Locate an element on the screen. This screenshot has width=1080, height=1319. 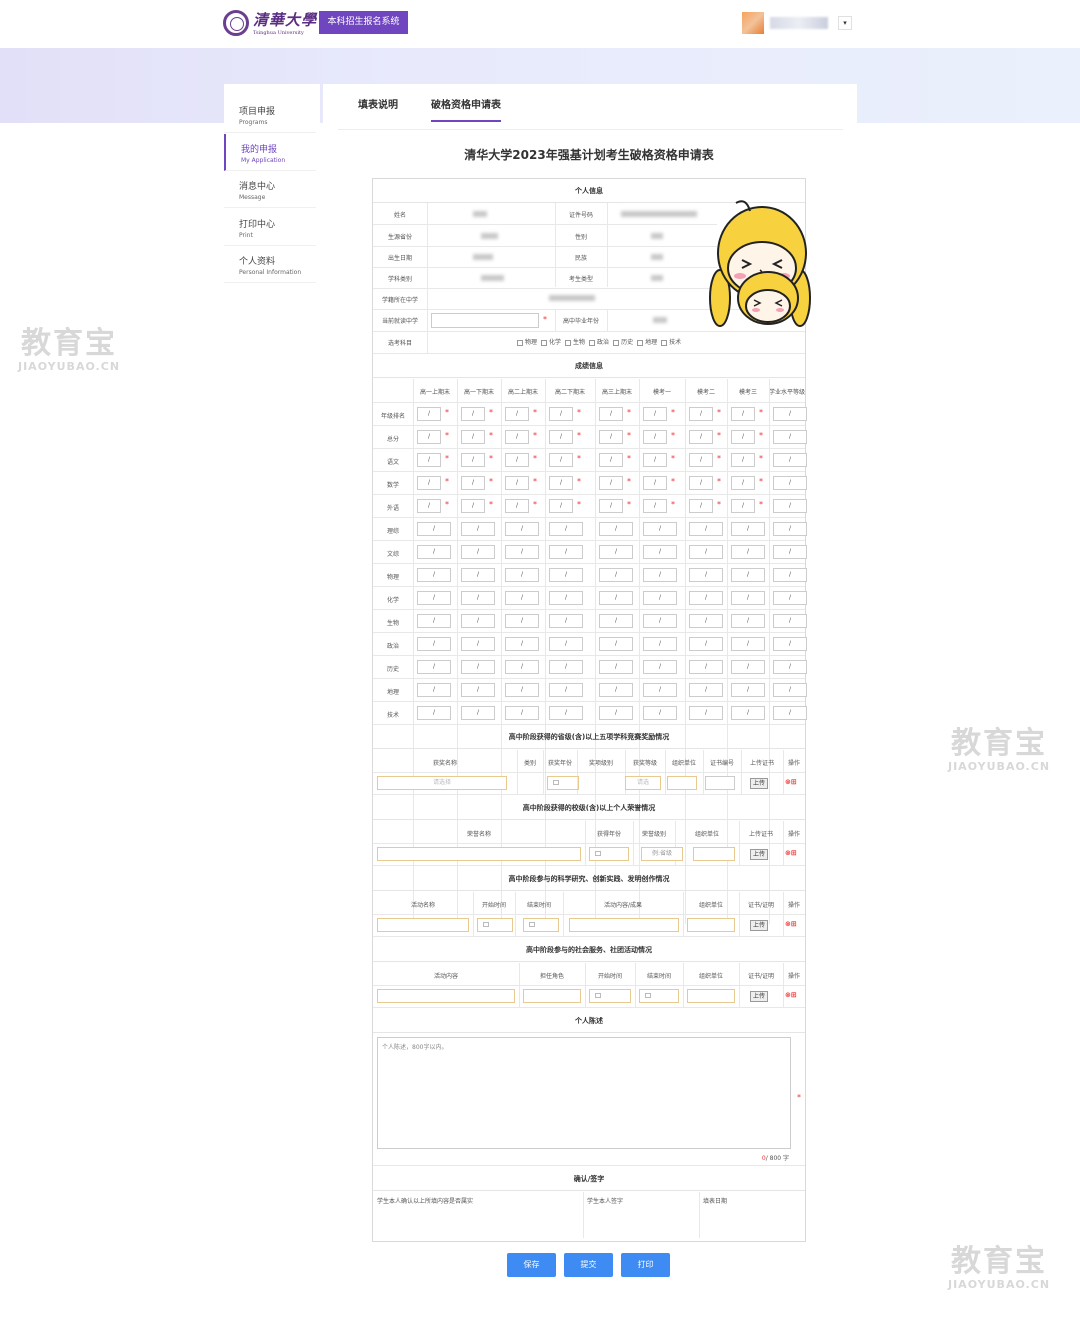
sidebar-item-0: 项目申报 Programs is located at coordinates (270, 114).